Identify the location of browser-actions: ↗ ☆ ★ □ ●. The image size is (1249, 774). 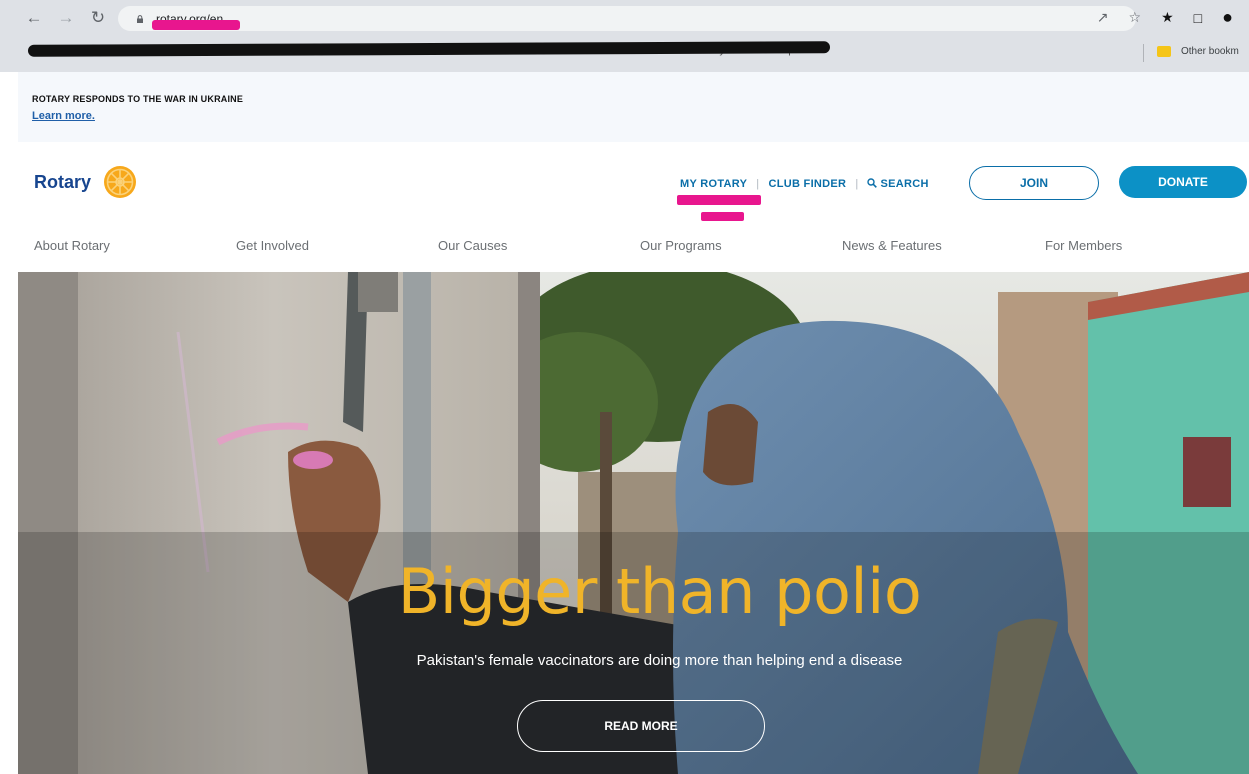
(1165, 17).